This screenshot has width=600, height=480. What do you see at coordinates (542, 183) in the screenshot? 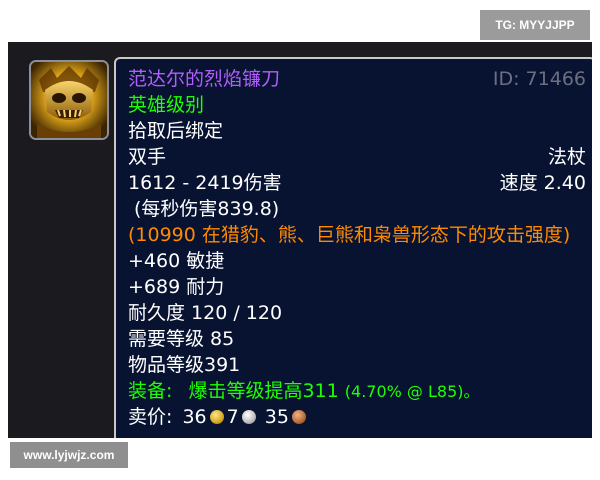
I see `item-speed: 速度 2.40` at bounding box center [542, 183].